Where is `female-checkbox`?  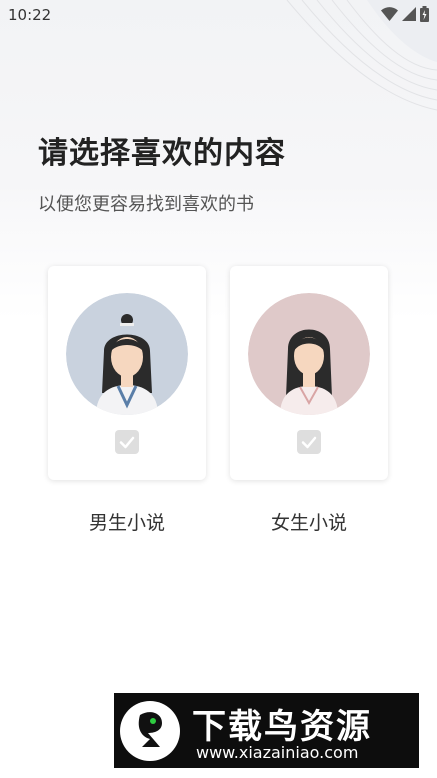
female-checkbox is located at coordinates (309, 442).